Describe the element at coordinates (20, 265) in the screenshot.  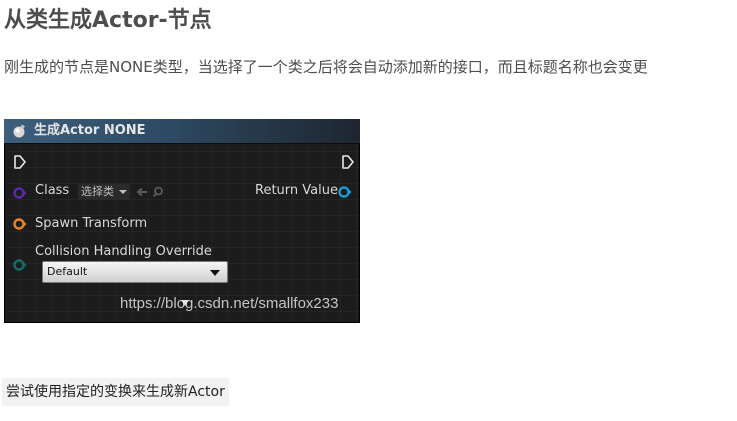
I see `collision-pin-icon` at that location.